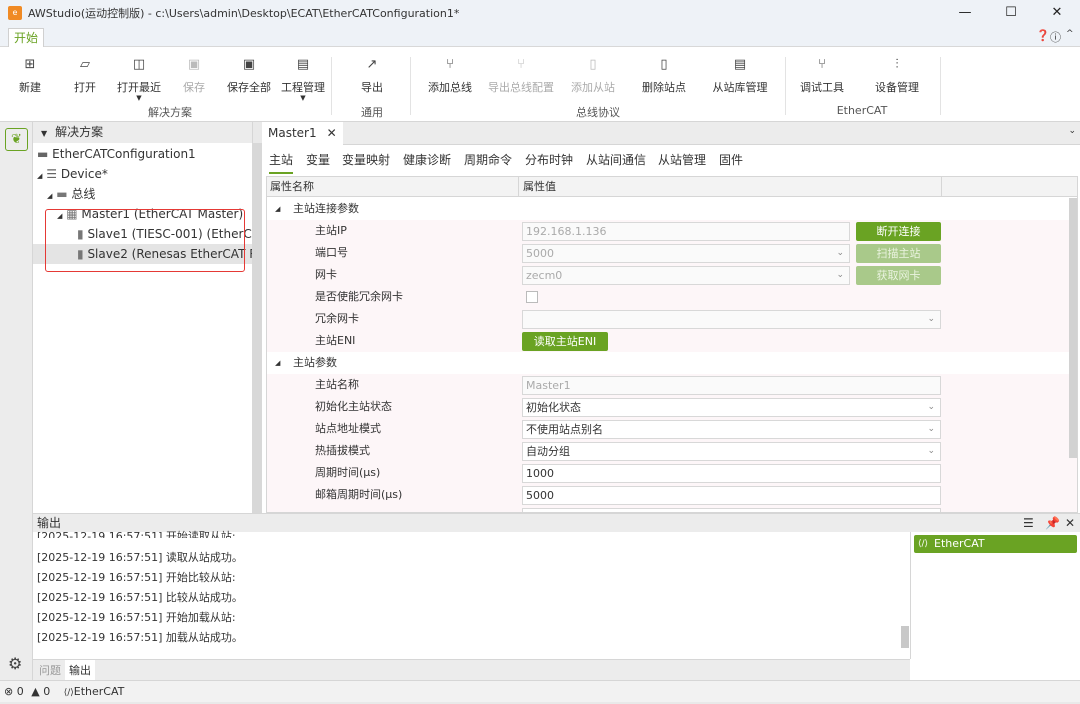 This screenshot has width=1080, height=704. I want to click on group-label-general: 通用, so click(372, 112).